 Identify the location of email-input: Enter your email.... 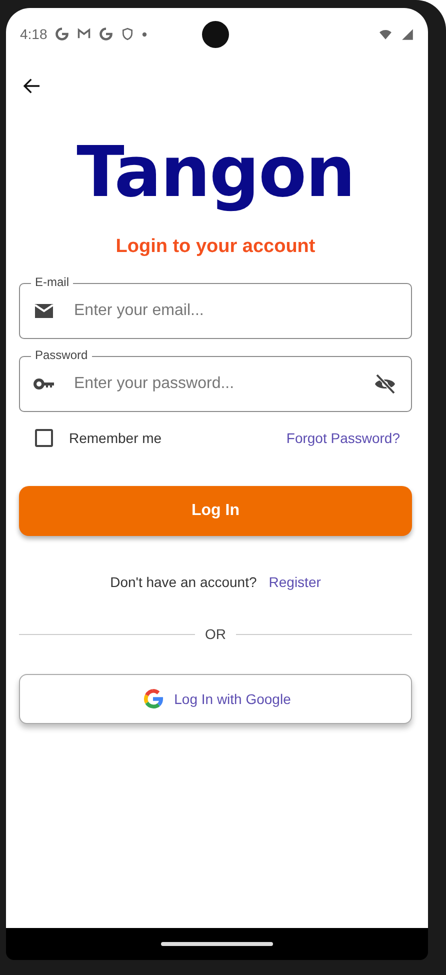
(234, 311).